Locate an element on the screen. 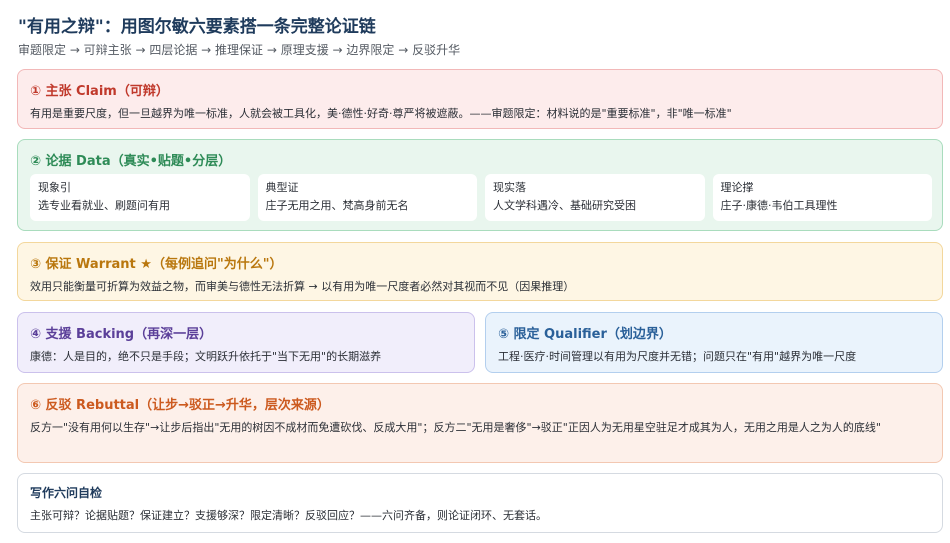  data-item-label: 典型证 is located at coordinates (282, 187).